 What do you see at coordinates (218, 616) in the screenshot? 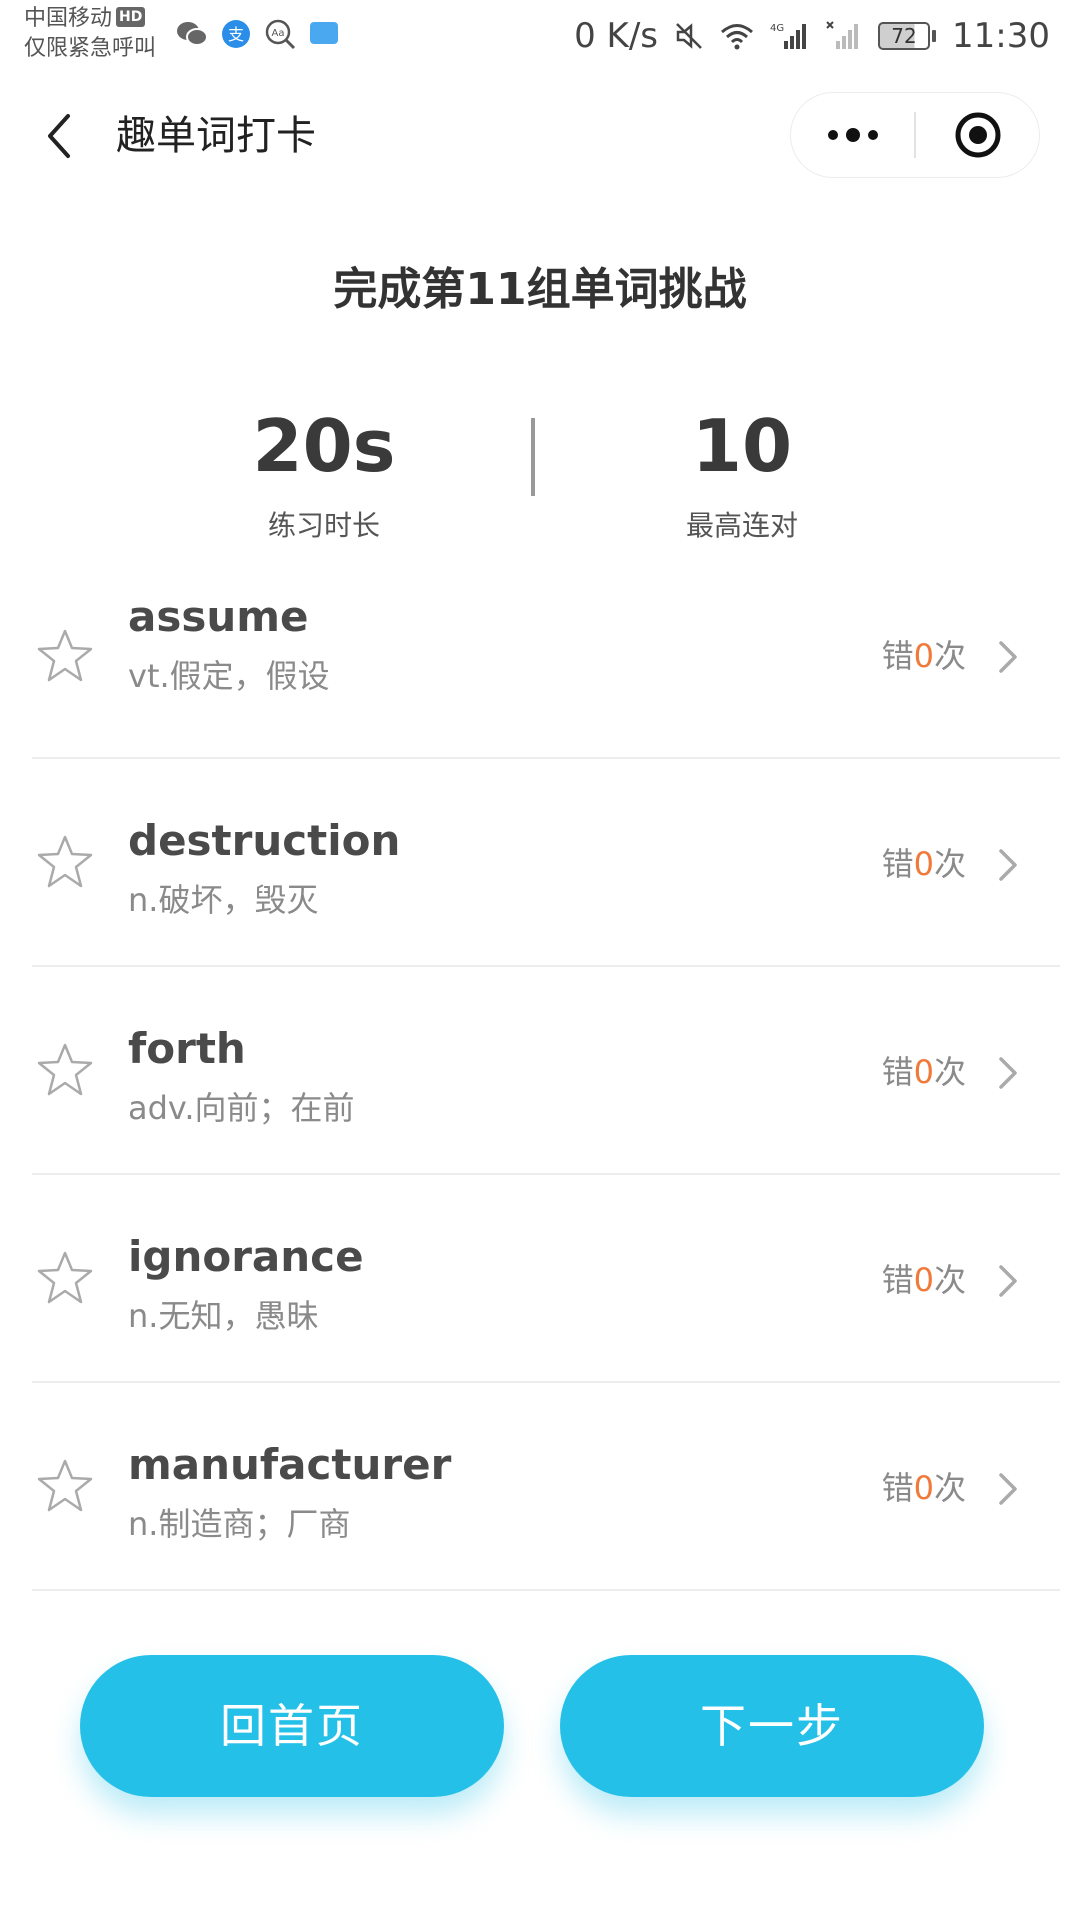
I see `word-text: assume` at bounding box center [218, 616].